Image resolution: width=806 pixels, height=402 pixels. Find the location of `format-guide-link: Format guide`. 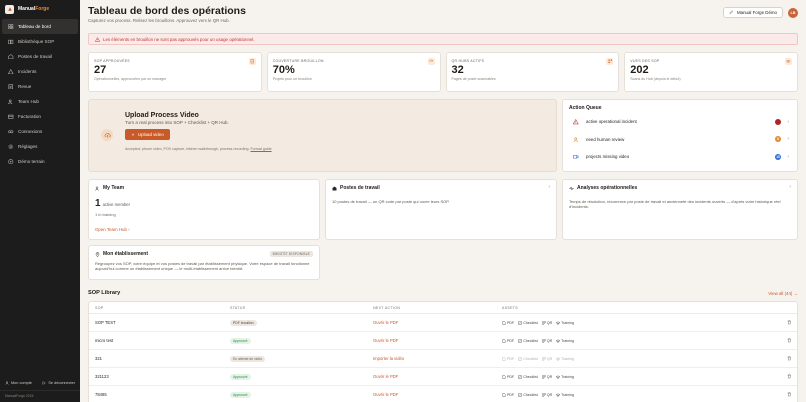

format-guide-link: Format guide is located at coordinates (260, 149).